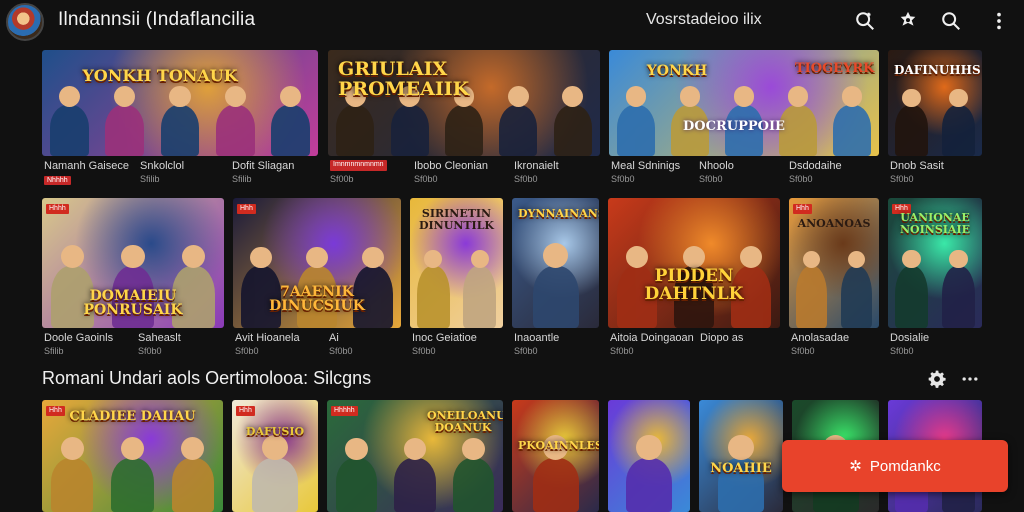 This screenshot has width=1024, height=512. I want to click on game-card: Dafinuhhs Dnob Sasit Sf0b0, so click(935, 120).